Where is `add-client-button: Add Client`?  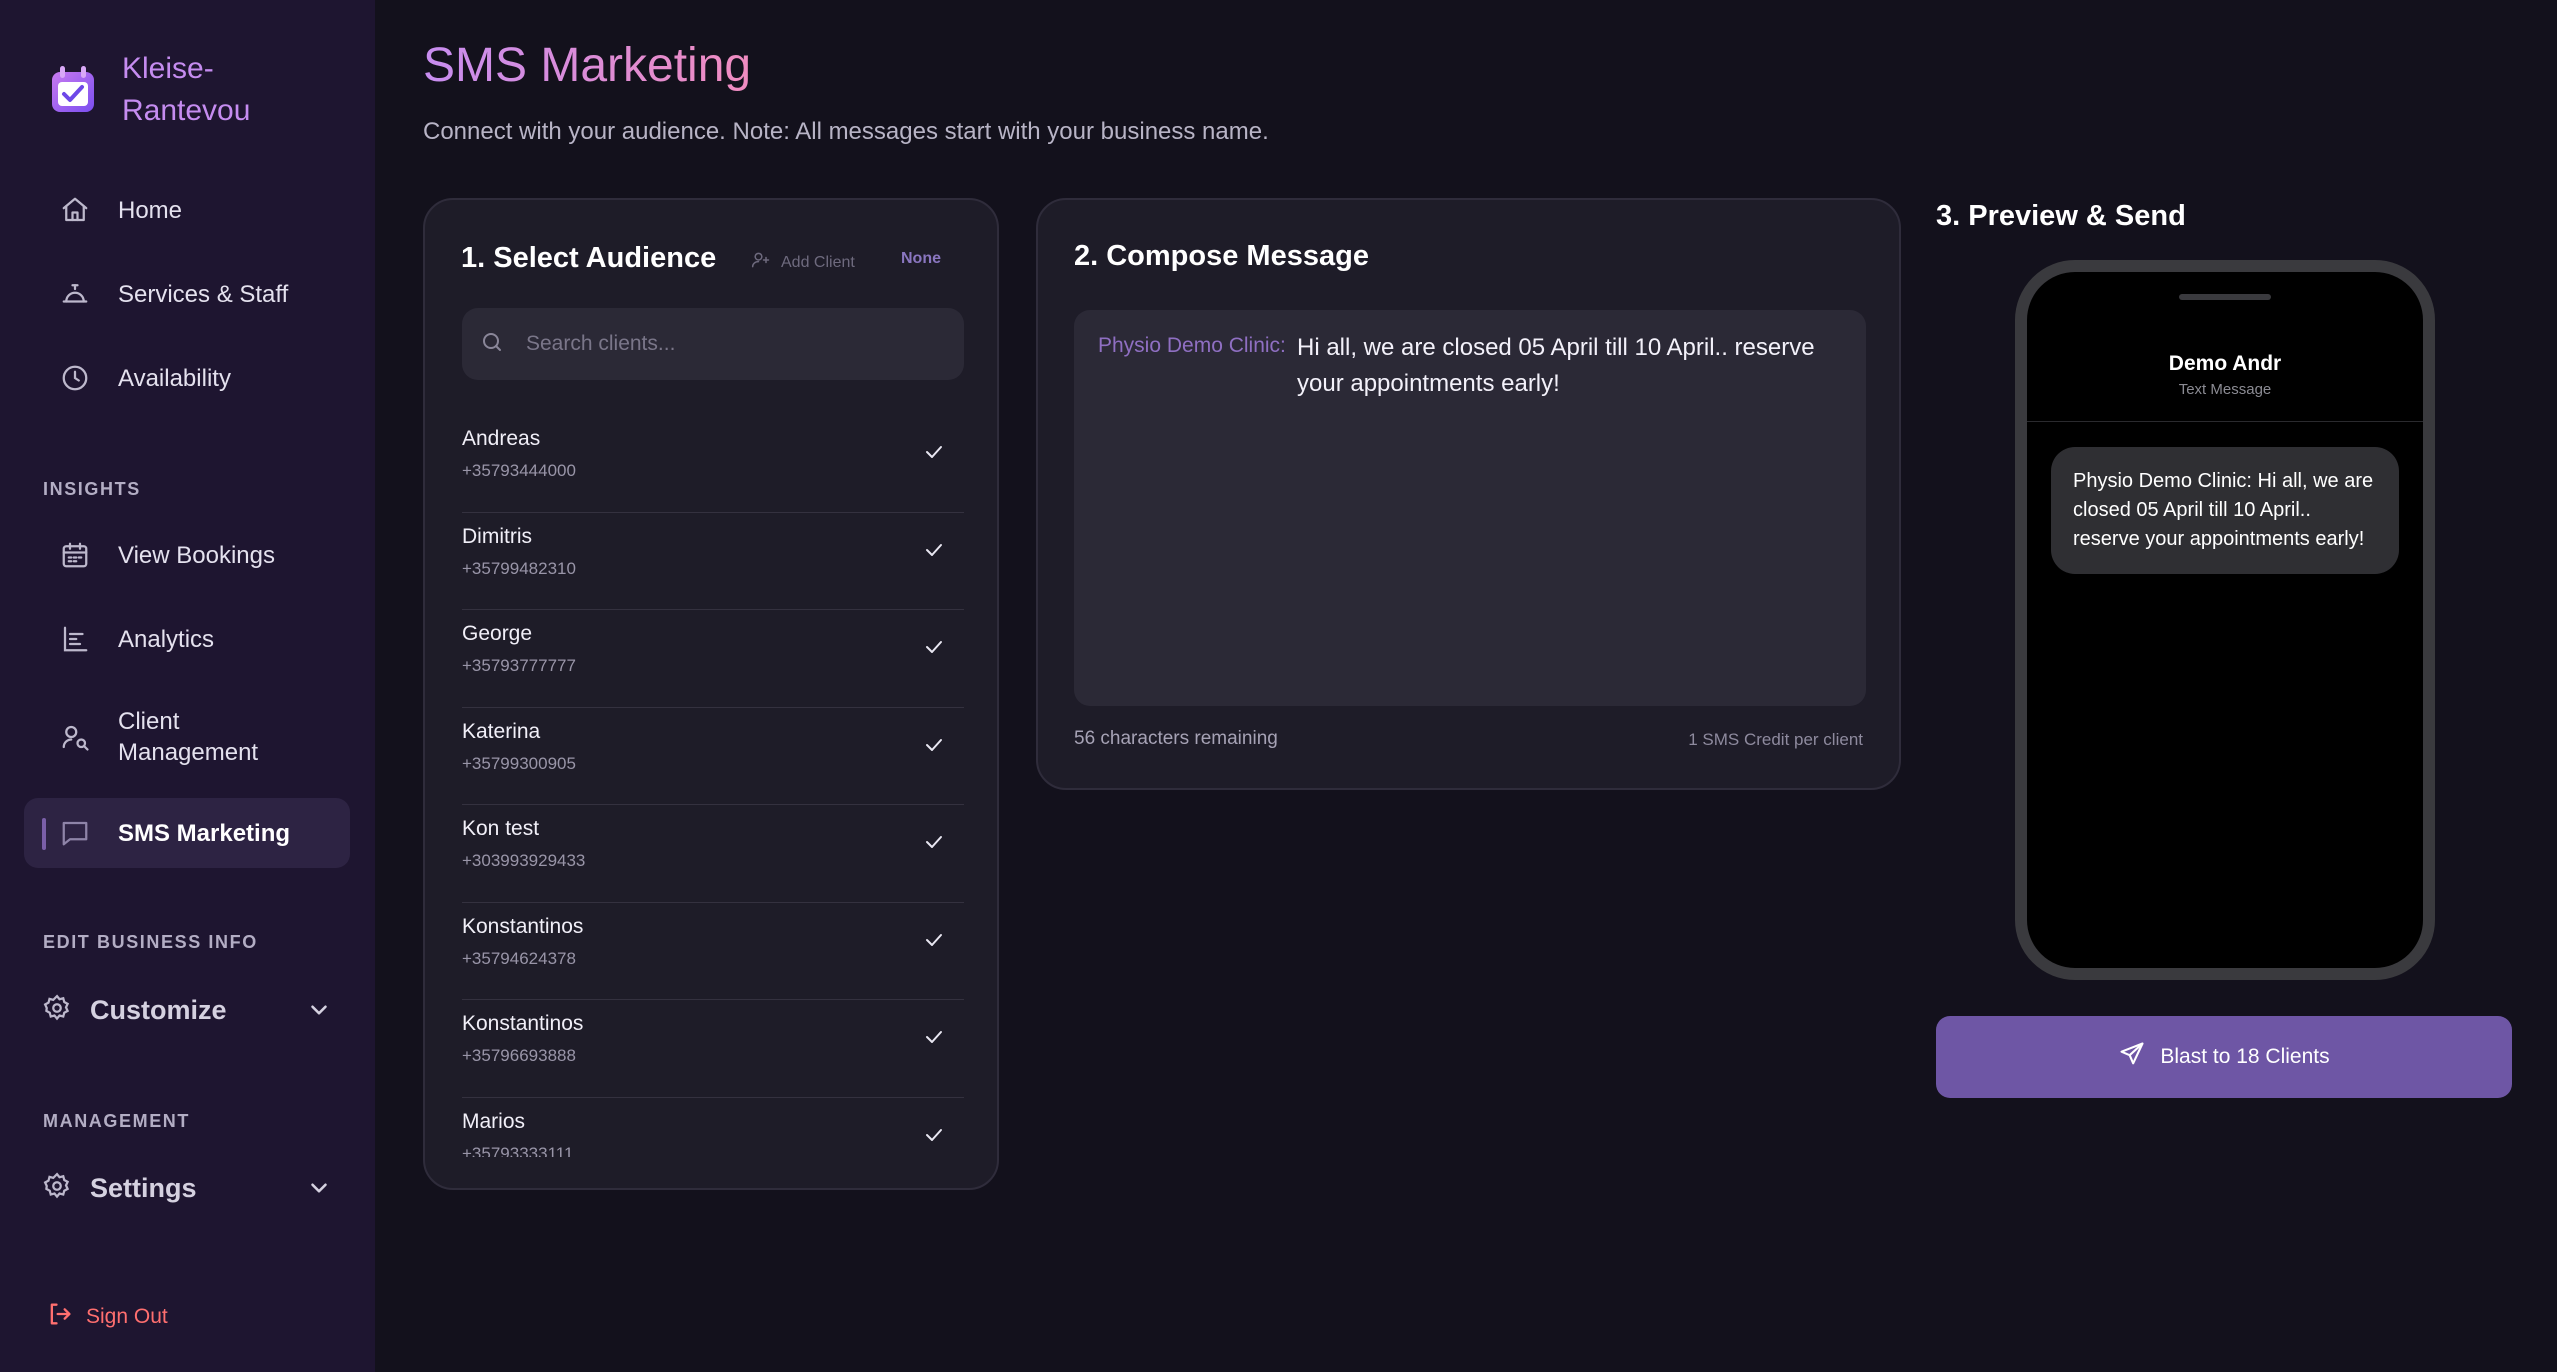 add-client-button: Add Client is located at coordinates (803, 262).